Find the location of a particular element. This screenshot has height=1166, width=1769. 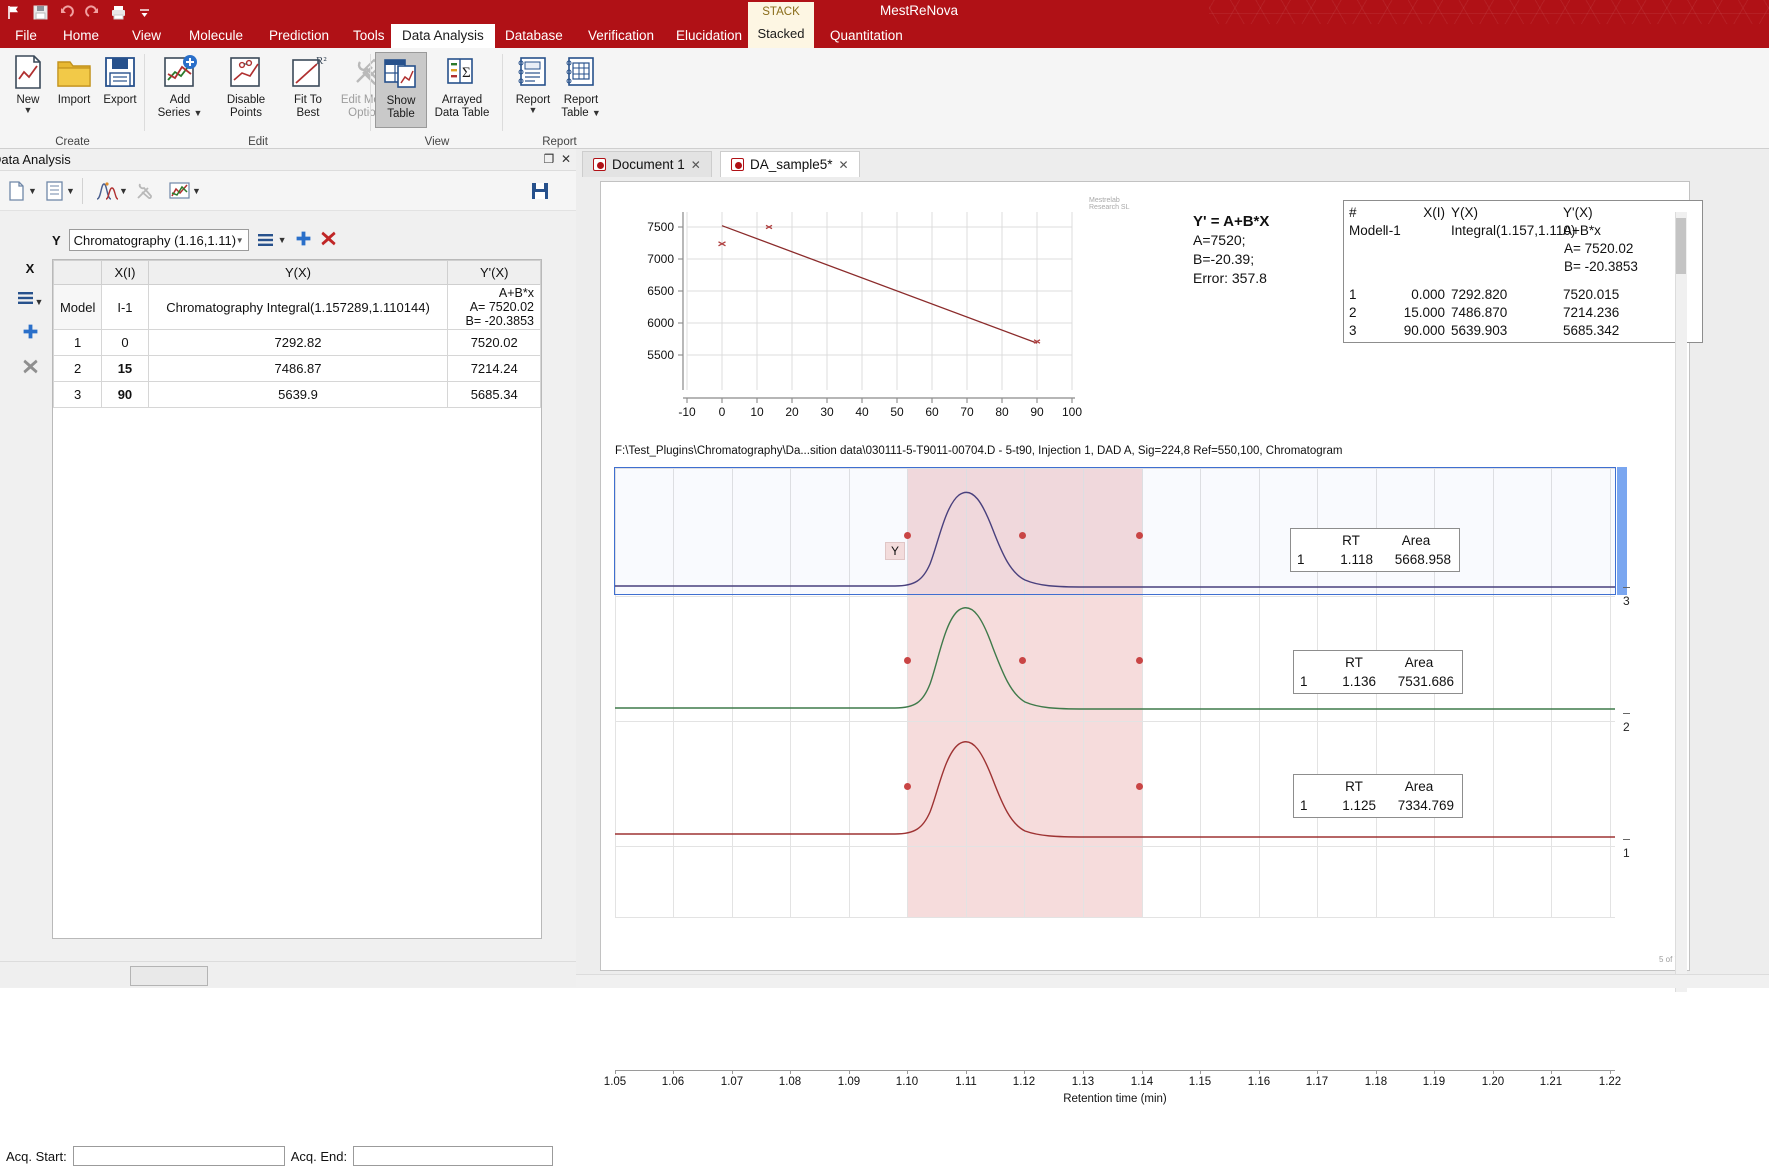

ribbon-button-report-table: Report Table ▼ is located at coordinates (581, 90).